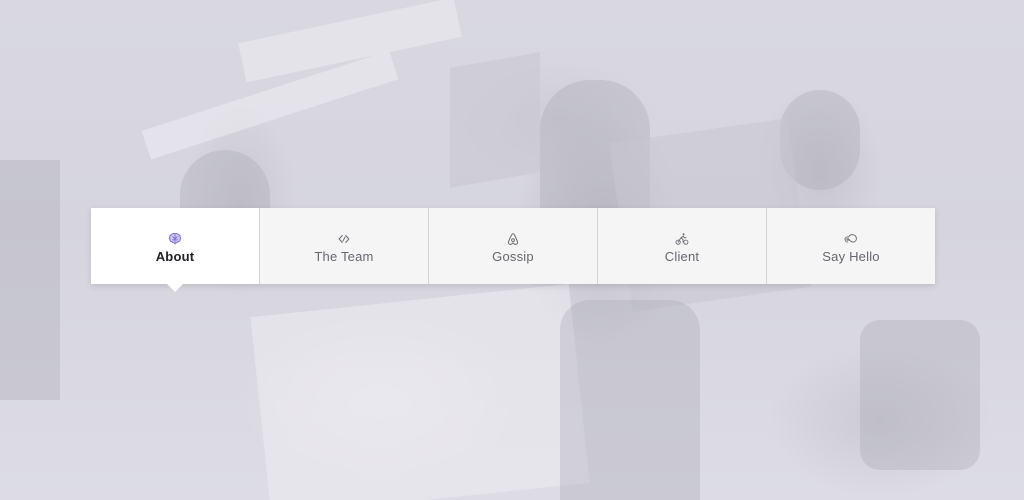 The image size is (1024, 500). I want to click on tab-label: About, so click(175, 256).